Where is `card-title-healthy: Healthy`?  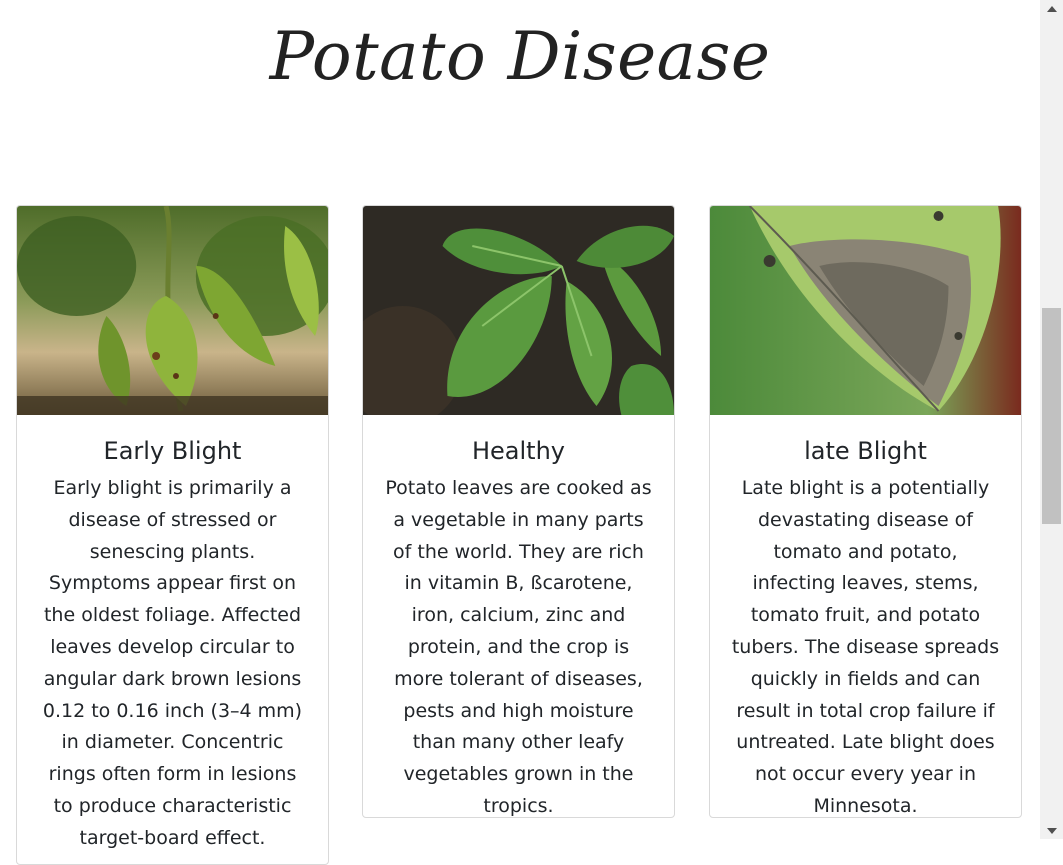 card-title-healthy: Healthy is located at coordinates (518, 451).